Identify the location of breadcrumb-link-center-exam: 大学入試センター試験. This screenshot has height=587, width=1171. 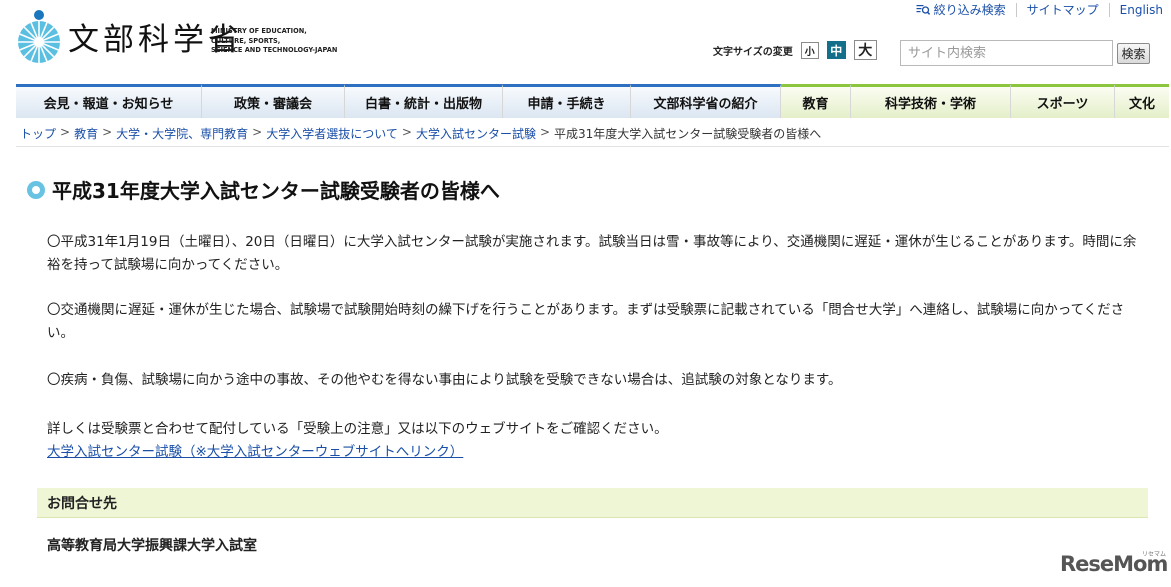
(476, 133).